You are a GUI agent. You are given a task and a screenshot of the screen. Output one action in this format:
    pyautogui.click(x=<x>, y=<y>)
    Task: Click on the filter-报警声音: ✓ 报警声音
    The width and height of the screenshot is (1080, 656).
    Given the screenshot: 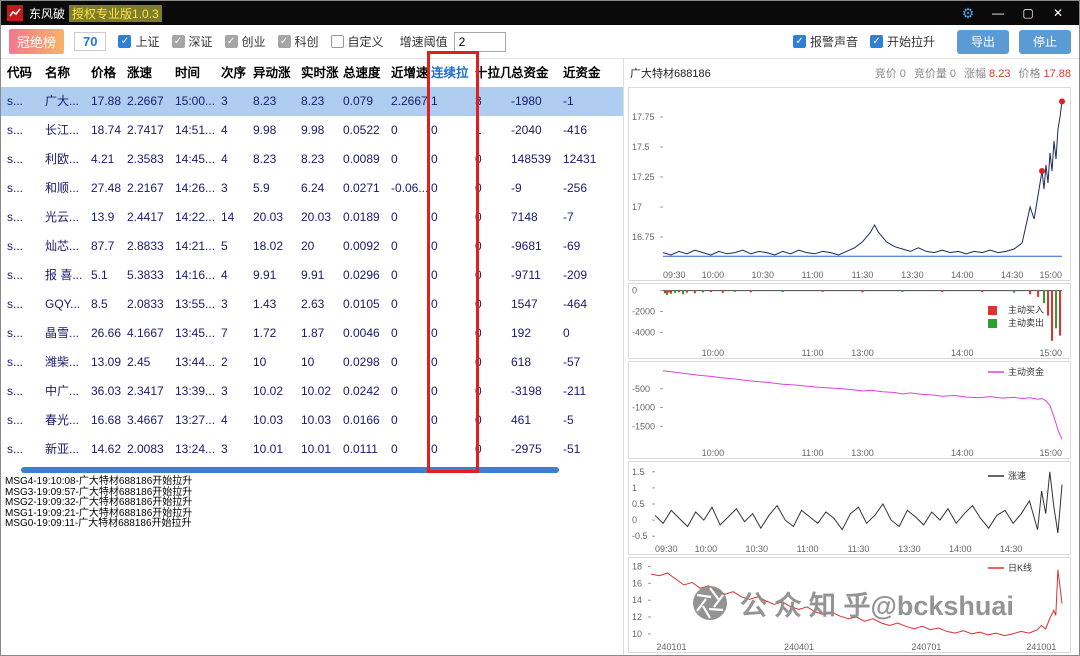 What is the action you would take?
    pyautogui.click(x=825, y=41)
    